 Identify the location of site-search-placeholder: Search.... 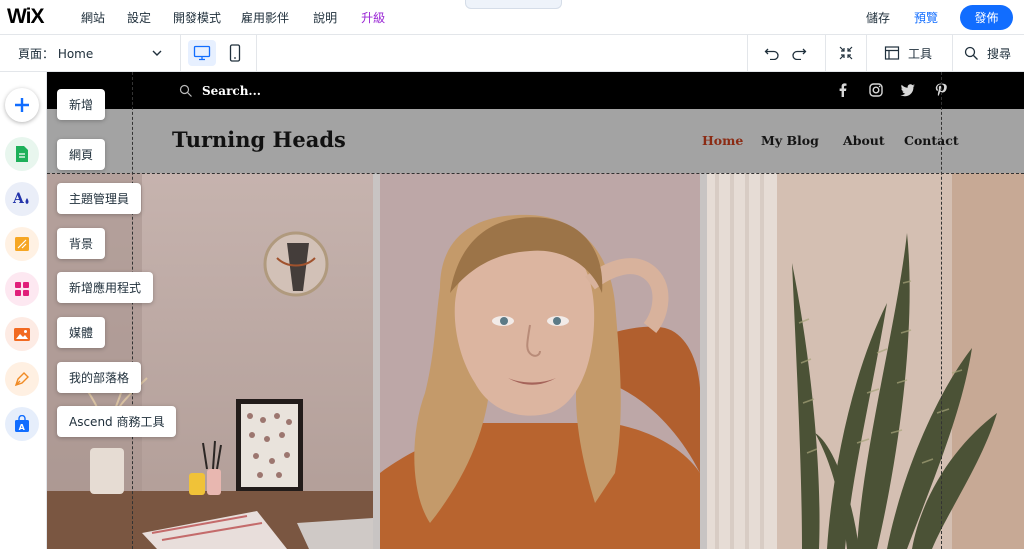
(231, 90).